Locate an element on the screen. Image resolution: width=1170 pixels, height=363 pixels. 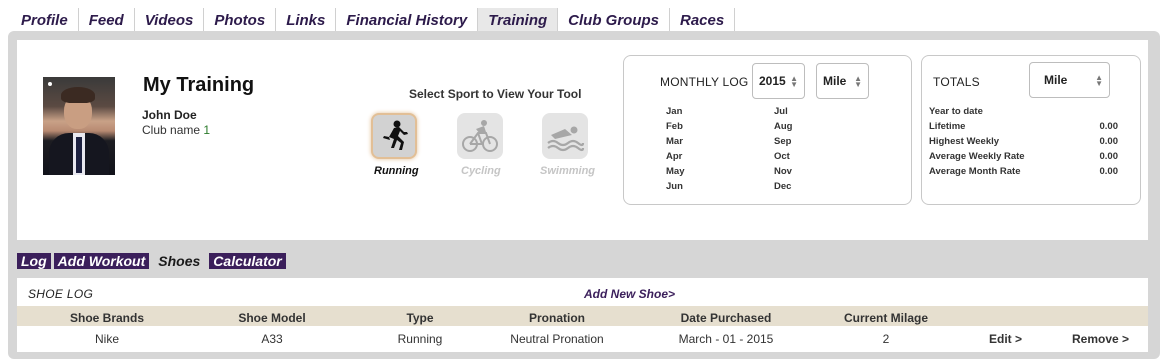
subtab-add-workout: Add Workout is located at coordinates (101, 261).